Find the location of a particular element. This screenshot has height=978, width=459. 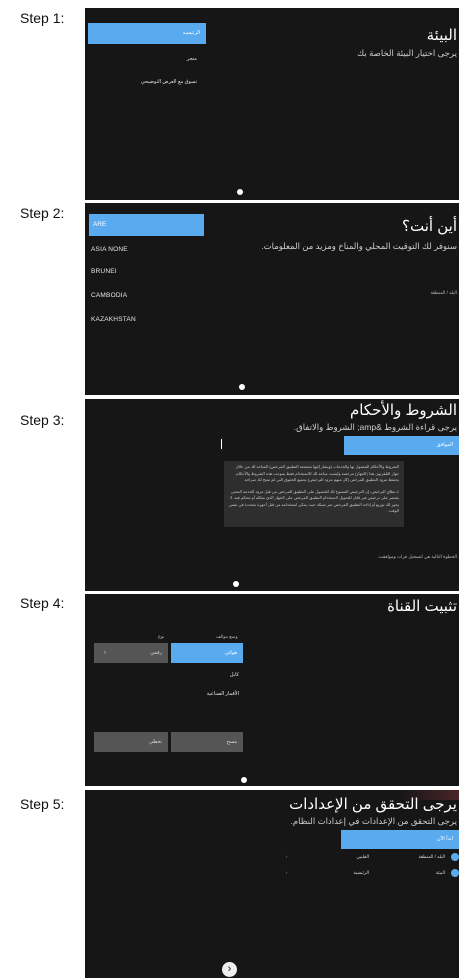

country-option-kazakhstan: KAZAKHSTAN is located at coordinates (113, 319).